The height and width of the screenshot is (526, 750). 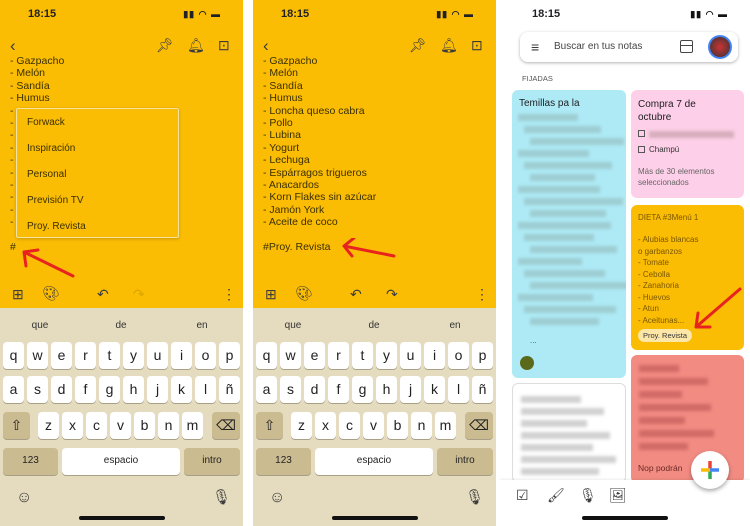 I want to click on label-suggestion-item: Previsión TV, so click(x=55, y=200).